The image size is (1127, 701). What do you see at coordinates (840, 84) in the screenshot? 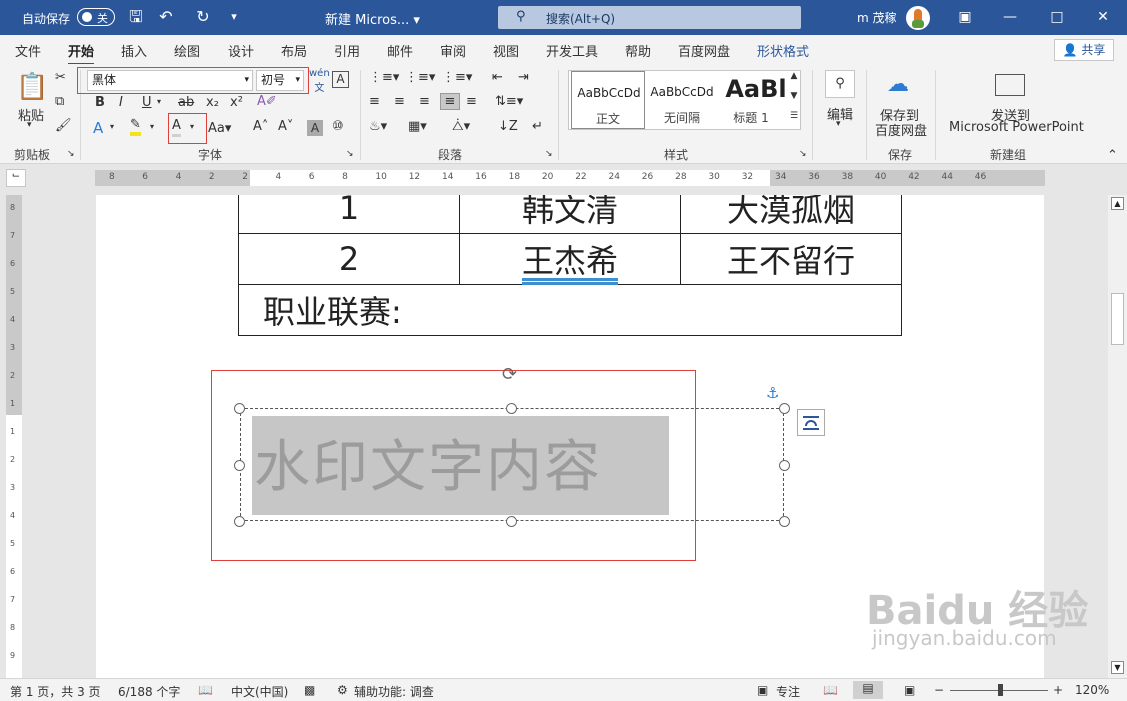
I see `find-icon: ⚲` at bounding box center [840, 84].